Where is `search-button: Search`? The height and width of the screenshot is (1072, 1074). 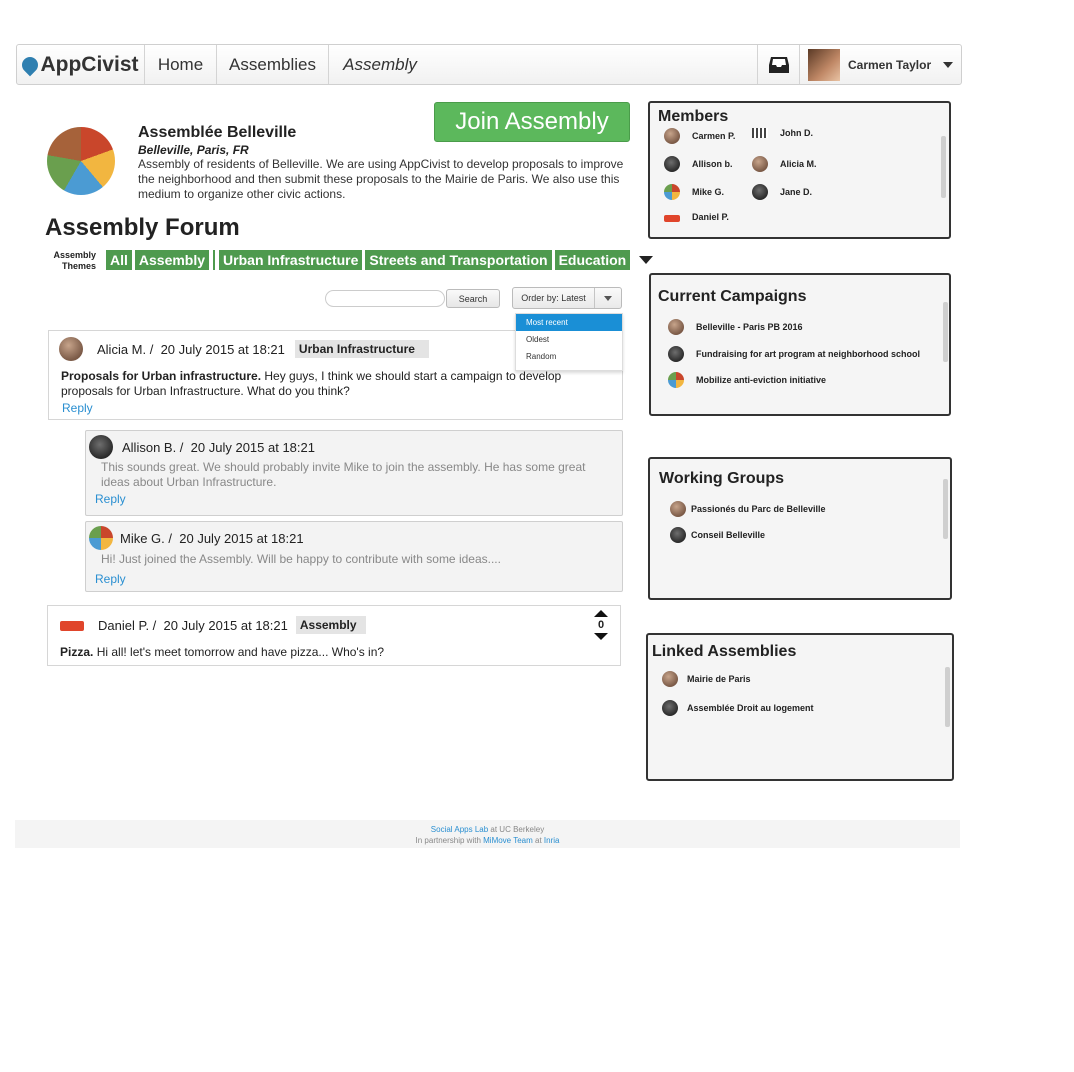 search-button: Search is located at coordinates (473, 298).